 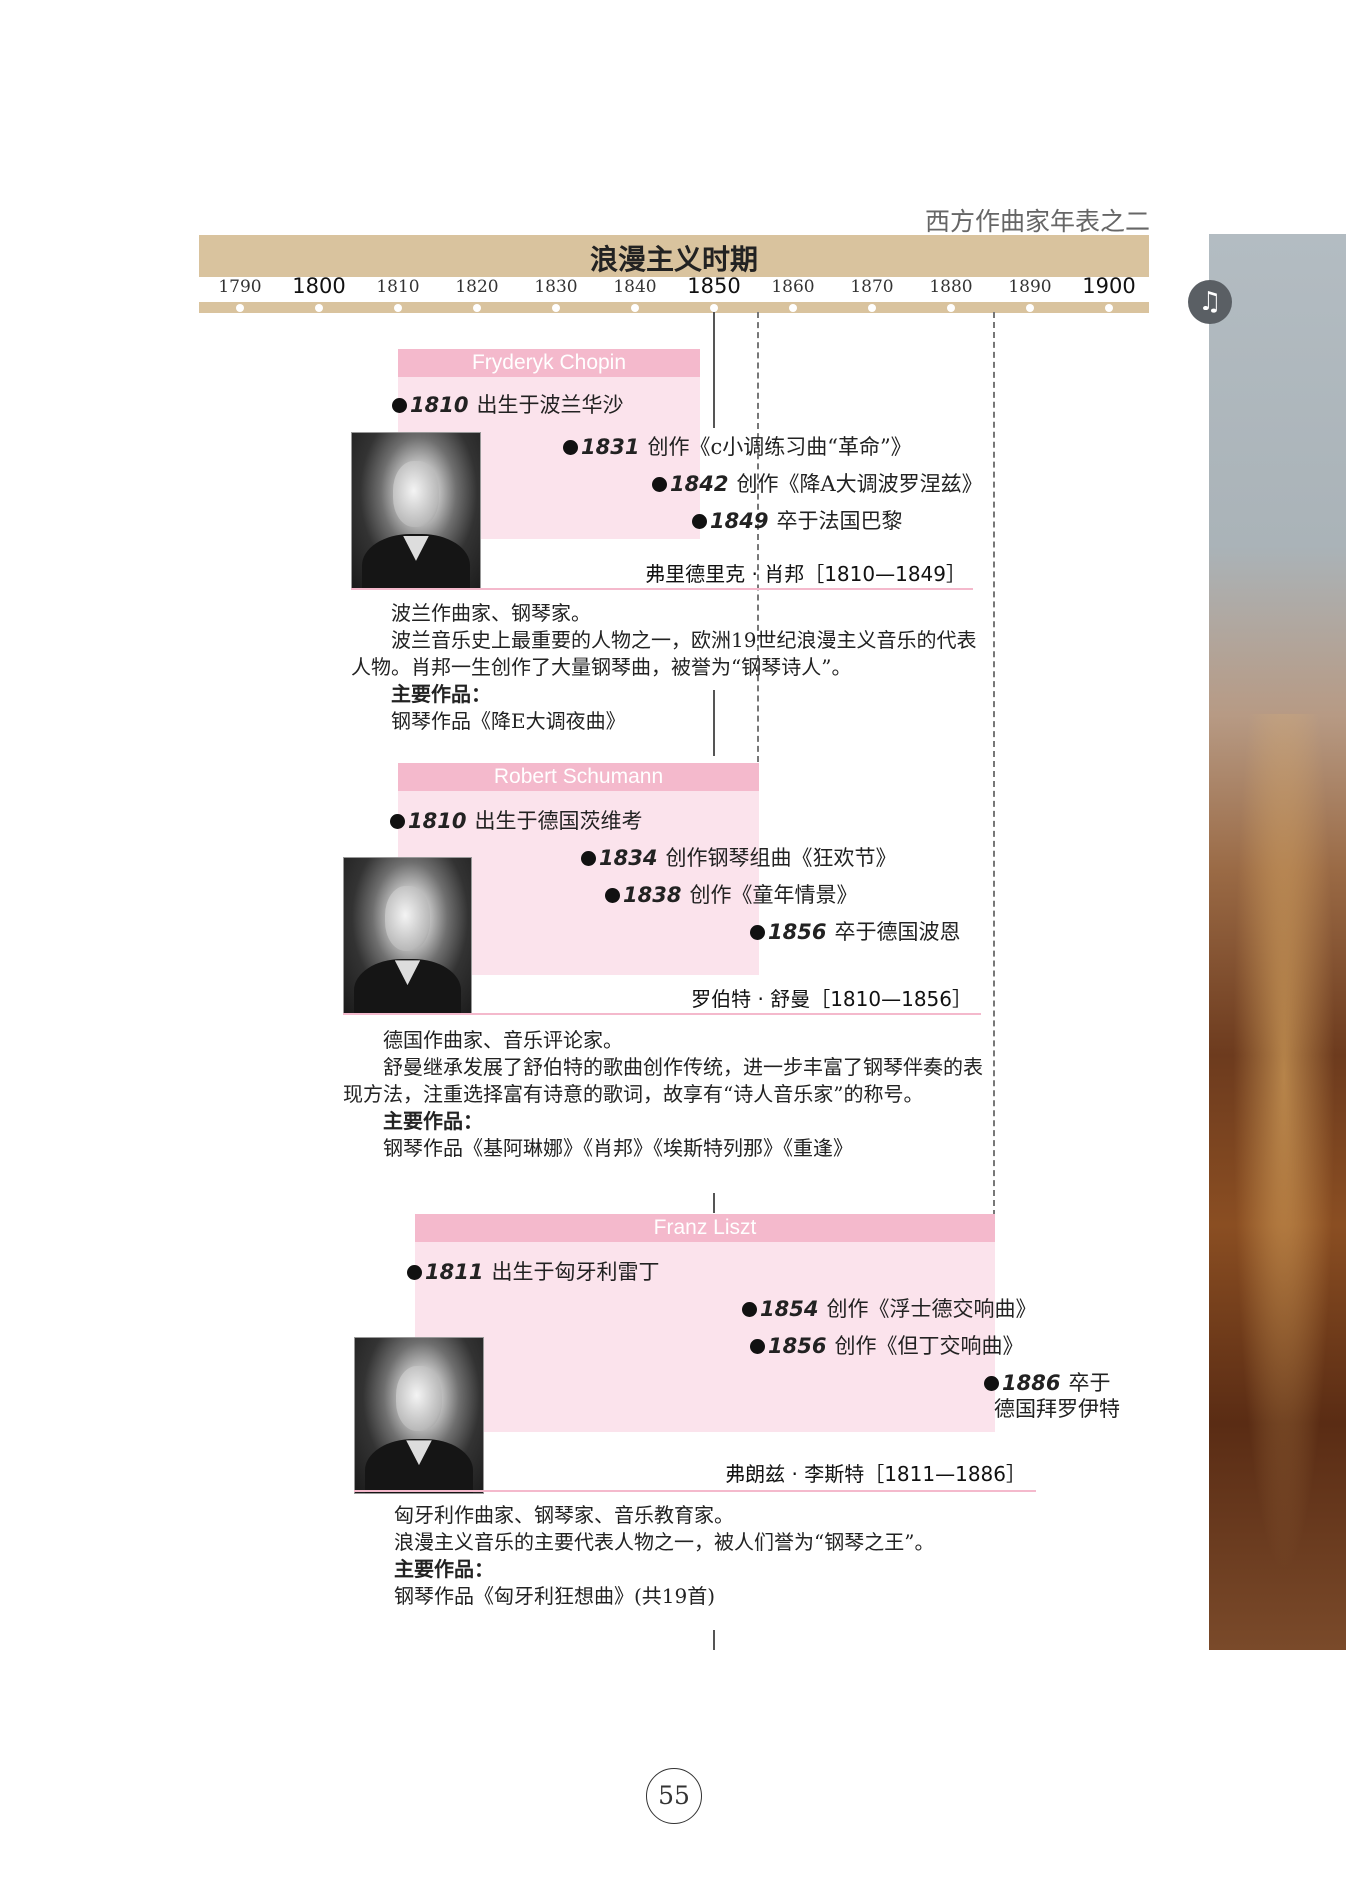 I want to click on composer-latin-name: Franz Liszt, so click(x=705, y=1228).